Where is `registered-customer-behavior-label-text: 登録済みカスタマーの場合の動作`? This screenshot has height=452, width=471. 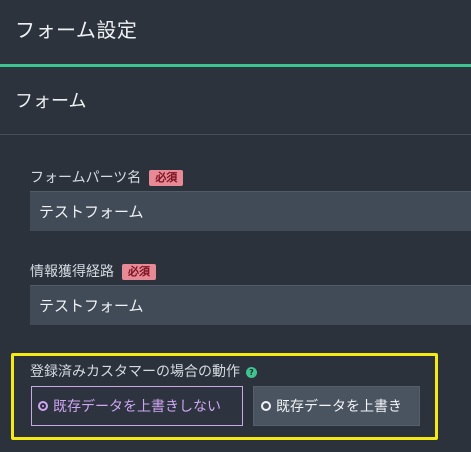 registered-customer-behavior-label-text: 登録済みカスタマーの場合の動作 is located at coordinates (135, 372).